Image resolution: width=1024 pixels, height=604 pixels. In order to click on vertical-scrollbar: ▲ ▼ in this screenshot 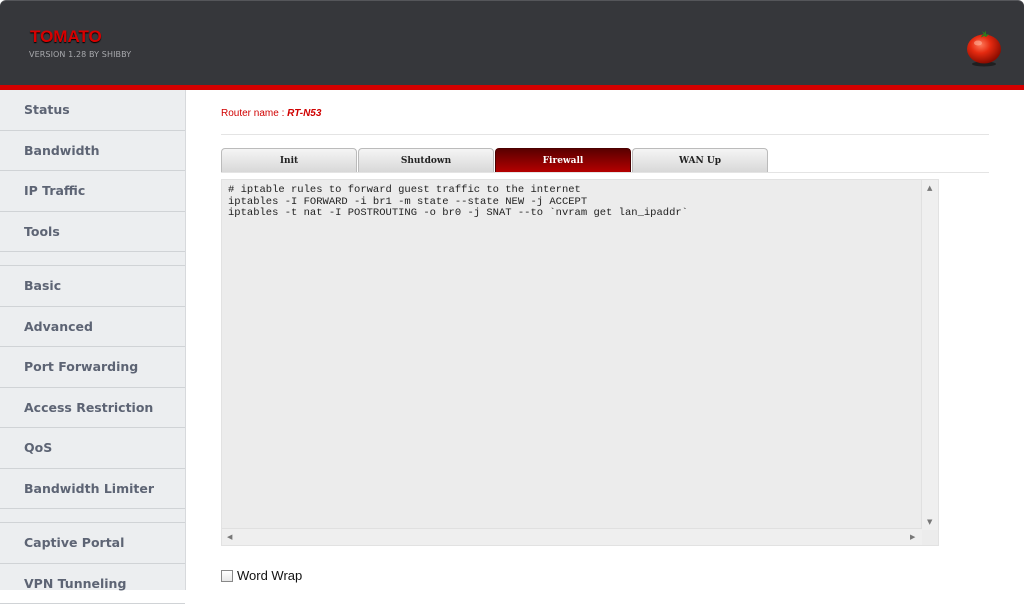, I will do `click(929, 355)`.